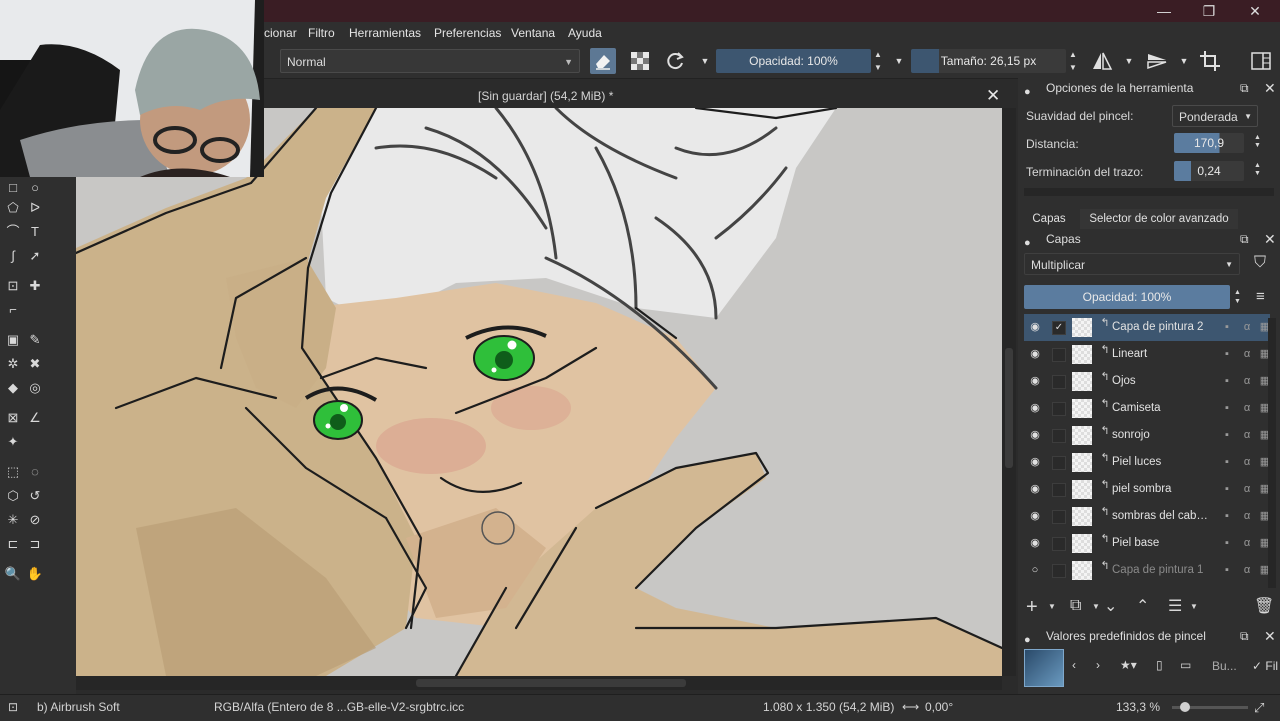  What do you see at coordinates (1075, 606) in the screenshot?
I see `duplicate-layer-icon: ⧉` at bounding box center [1075, 606].